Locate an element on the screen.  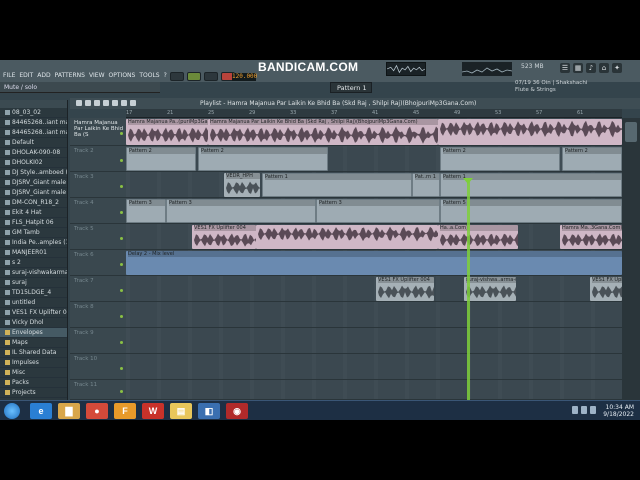
track-header: Track 3 is located at coordinates (98, 185).